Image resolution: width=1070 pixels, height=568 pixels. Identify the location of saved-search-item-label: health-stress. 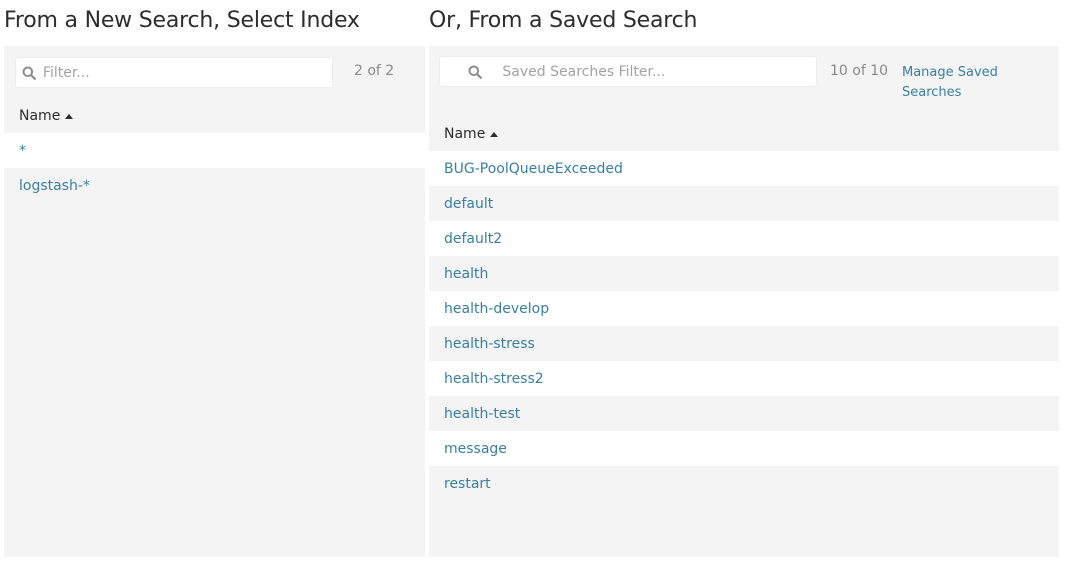
(489, 343).